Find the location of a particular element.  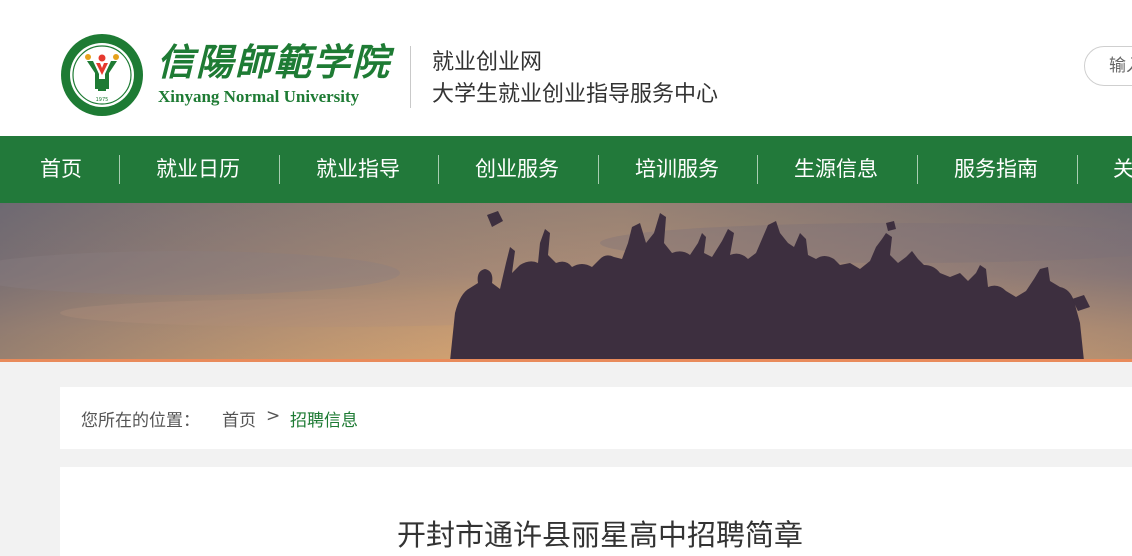

university-emblem-icon: 1975 is located at coordinates (102, 75).